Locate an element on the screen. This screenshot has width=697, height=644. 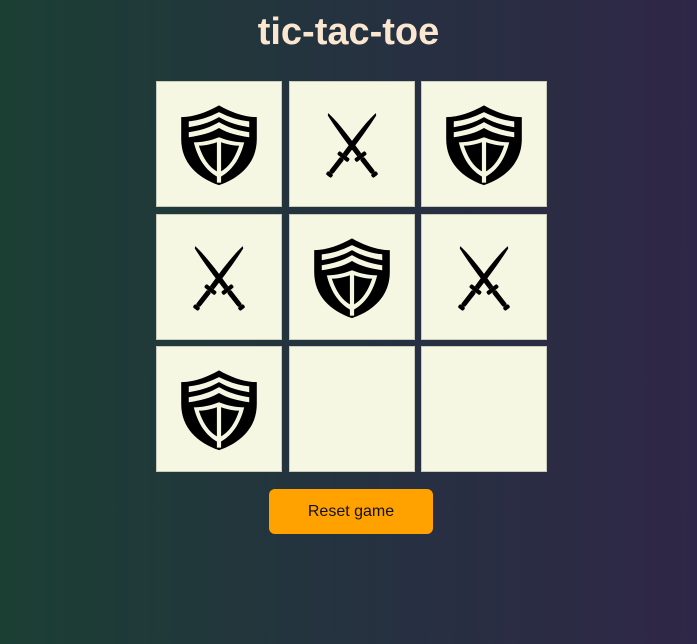
board-cell-r1-c1 is located at coordinates (219, 144).